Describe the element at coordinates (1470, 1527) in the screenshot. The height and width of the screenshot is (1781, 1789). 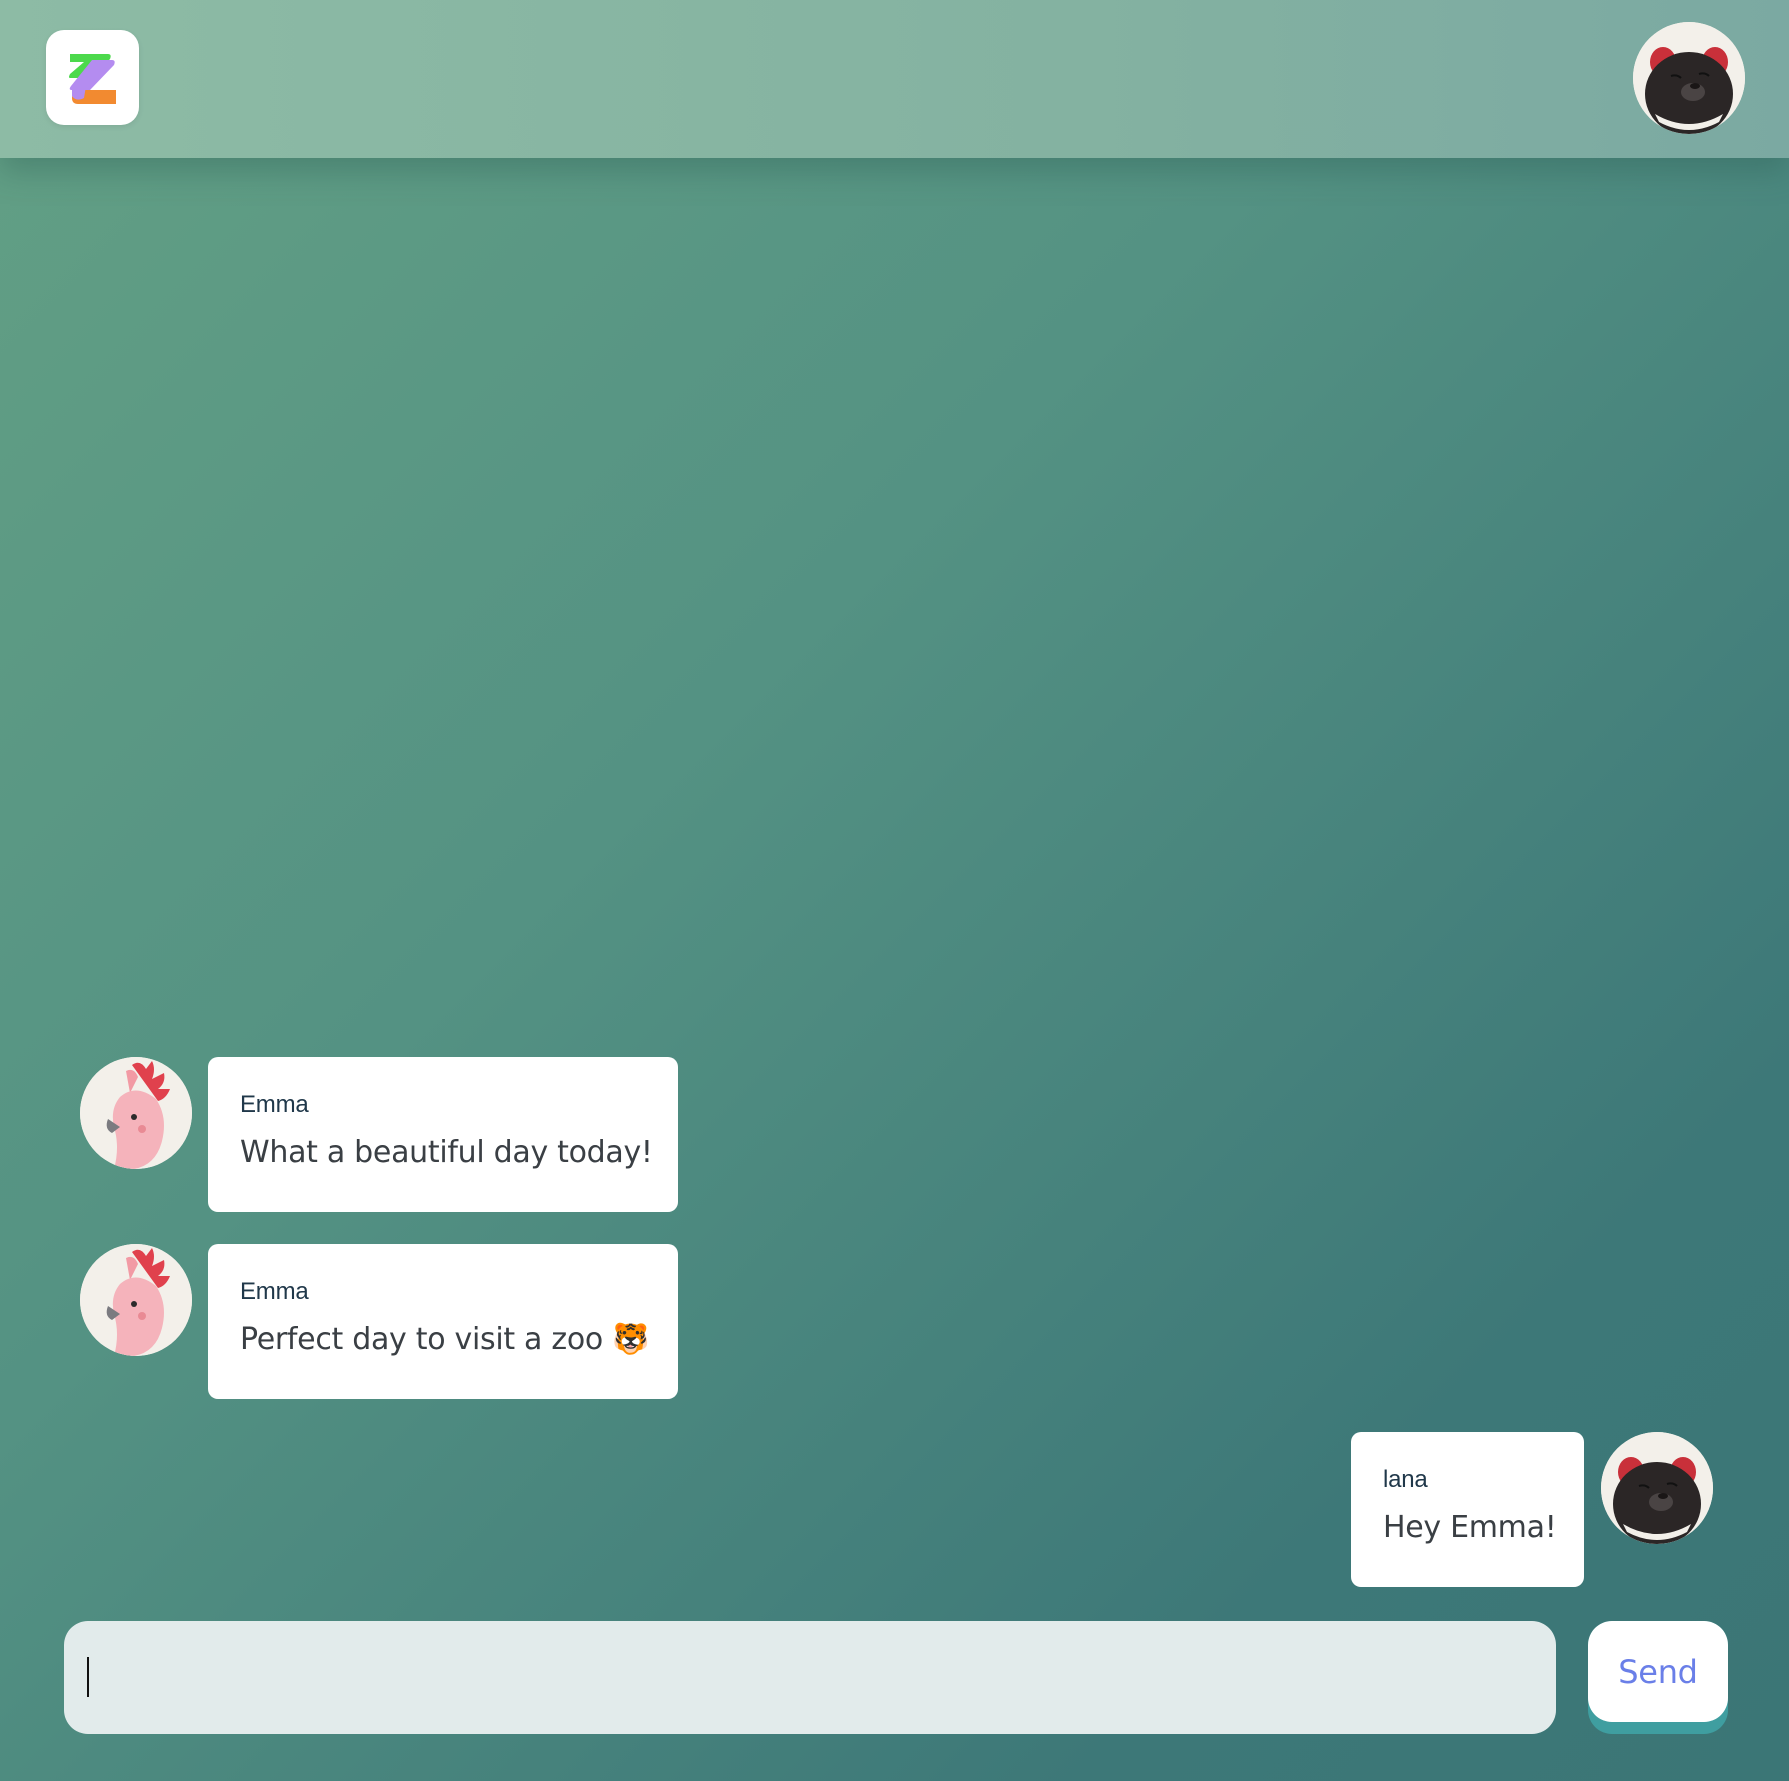
I see `message-text: Hey Emma!` at that location.